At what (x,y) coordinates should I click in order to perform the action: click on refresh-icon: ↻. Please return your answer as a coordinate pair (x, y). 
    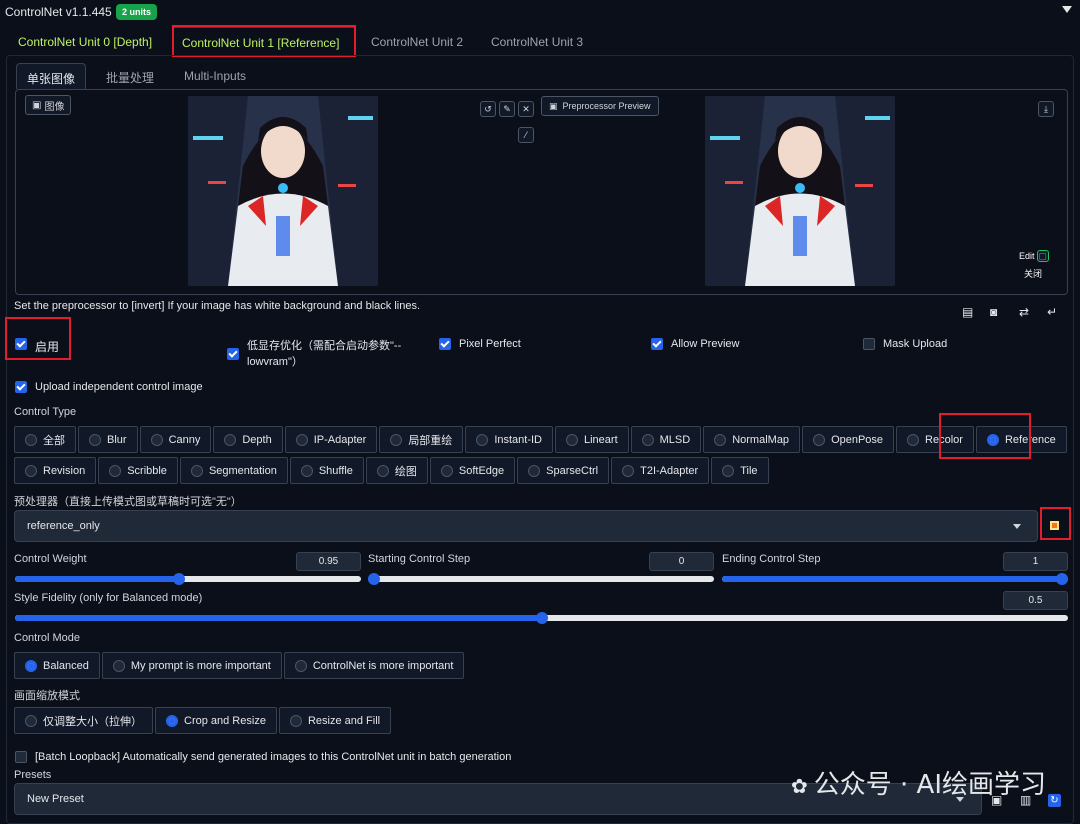
    Looking at the image, I should click on (1054, 800).